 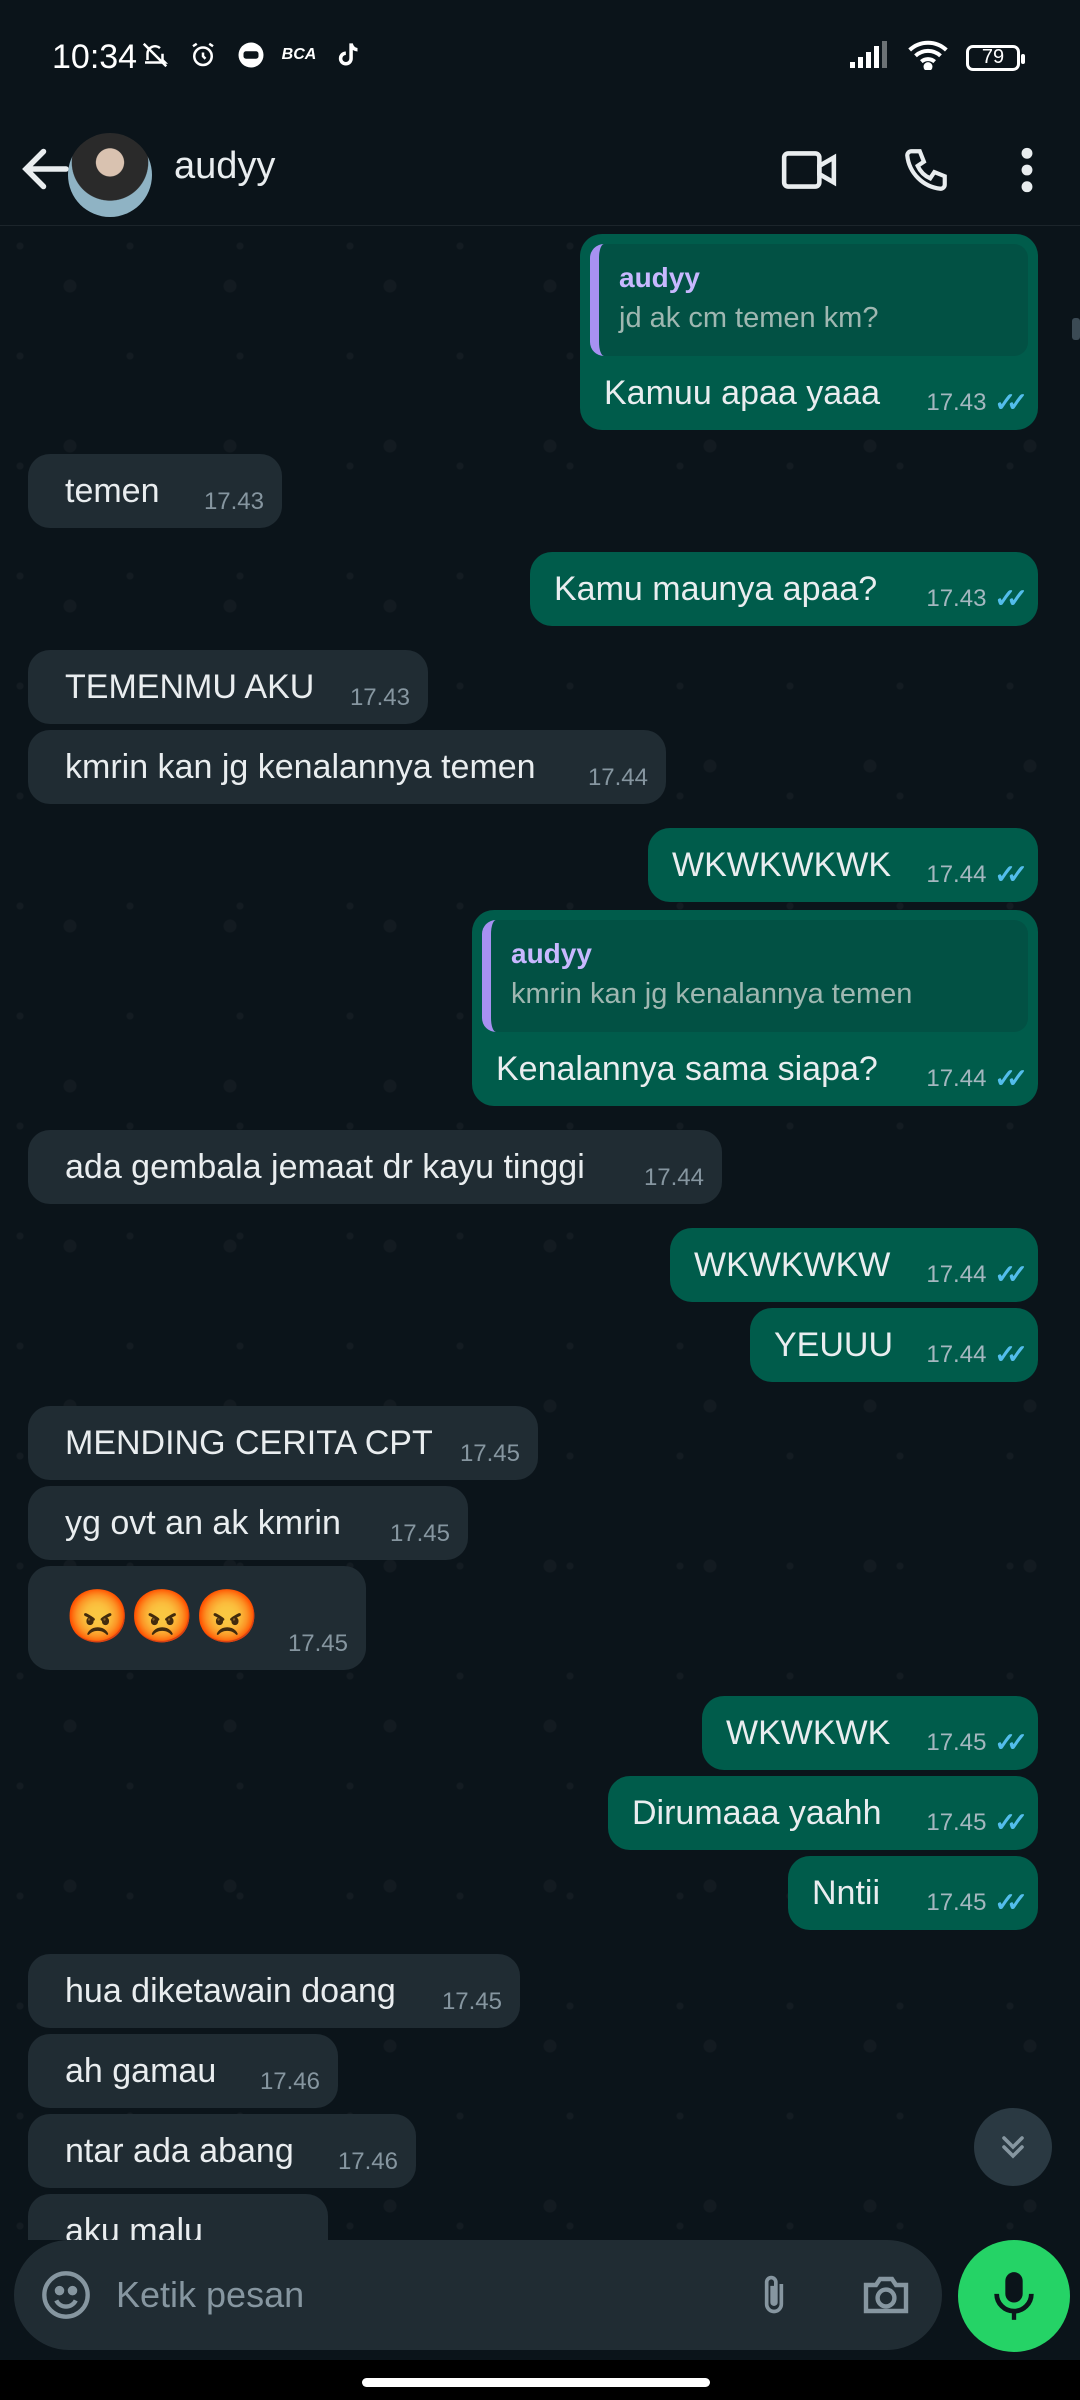 What do you see at coordinates (134, 2226) in the screenshot?
I see `message-text: aku malu` at bounding box center [134, 2226].